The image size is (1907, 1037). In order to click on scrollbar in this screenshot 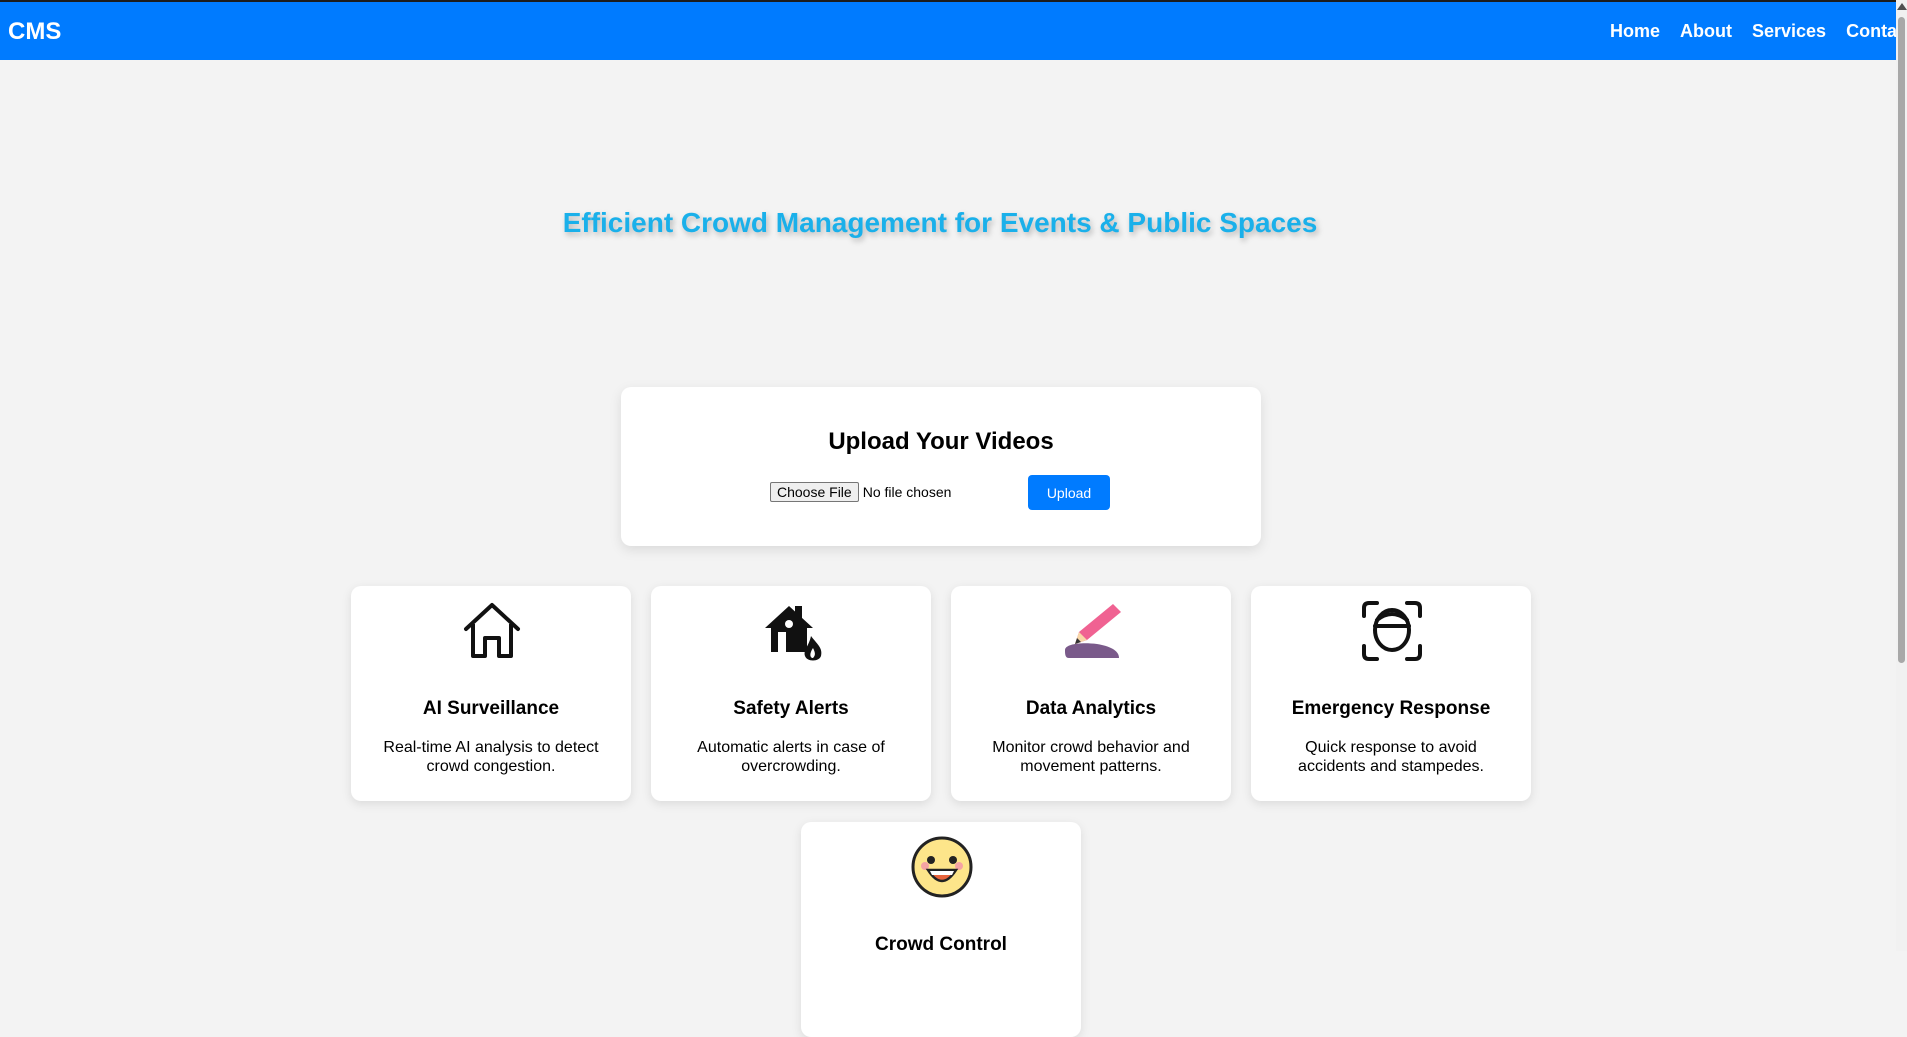, I will do `click(1901, 475)`.